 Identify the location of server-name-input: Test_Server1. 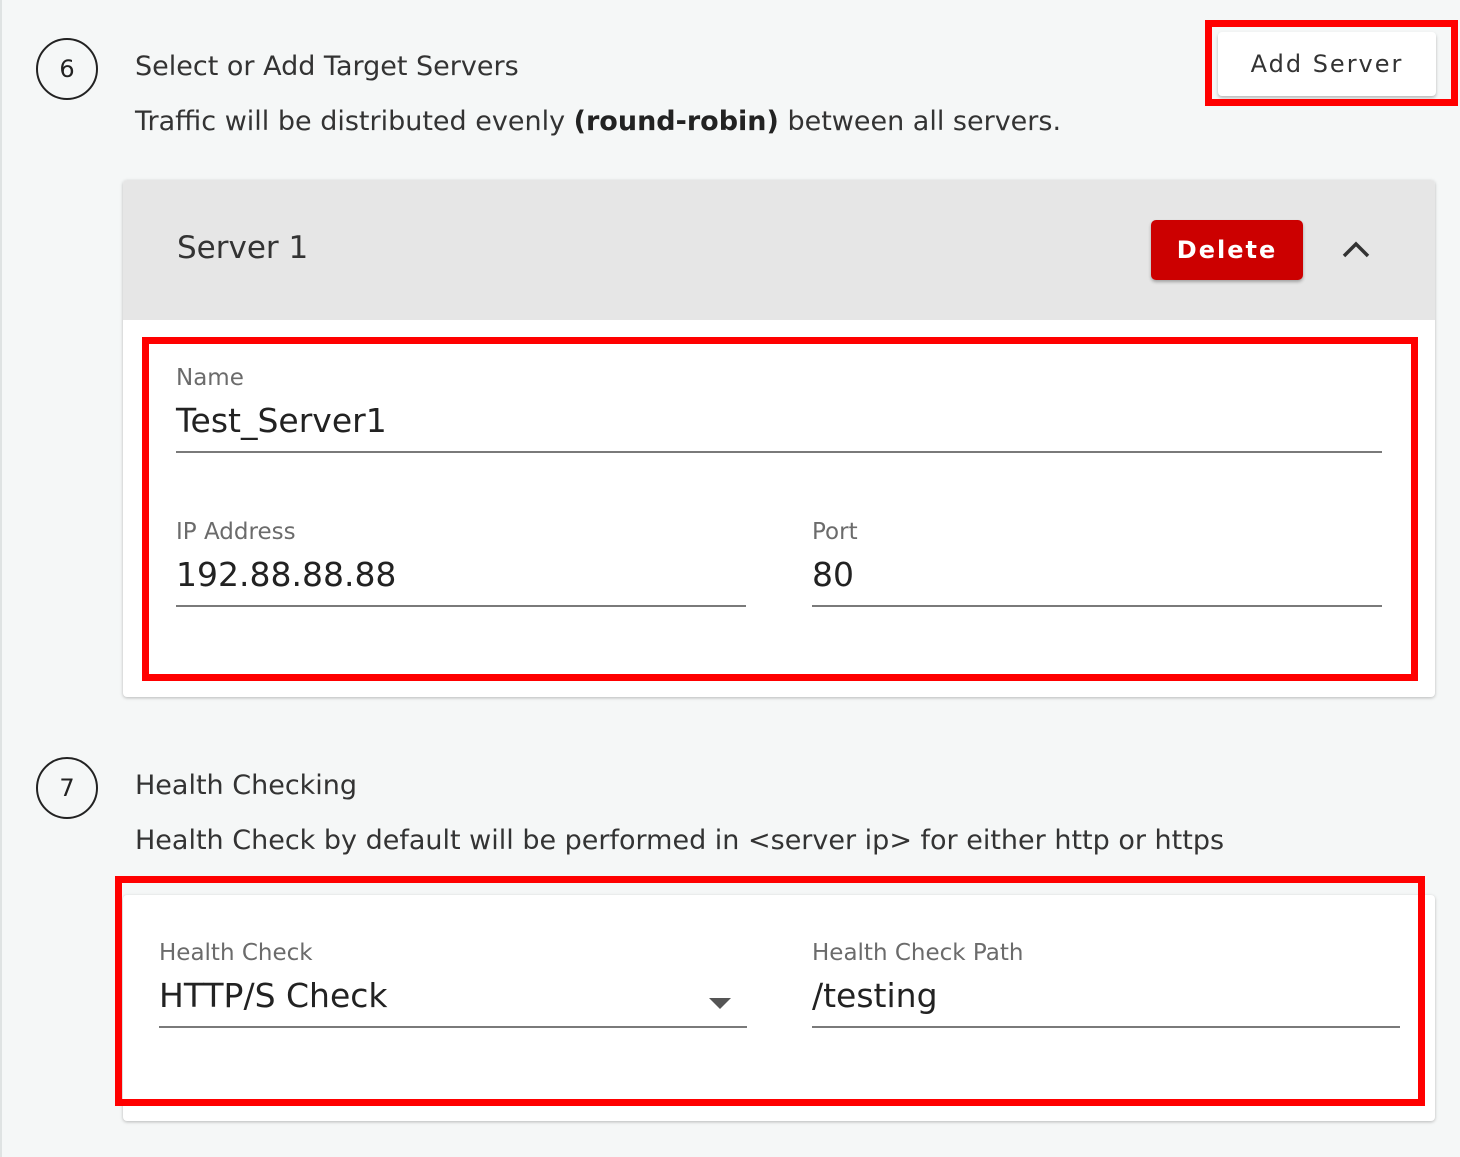
(779, 421).